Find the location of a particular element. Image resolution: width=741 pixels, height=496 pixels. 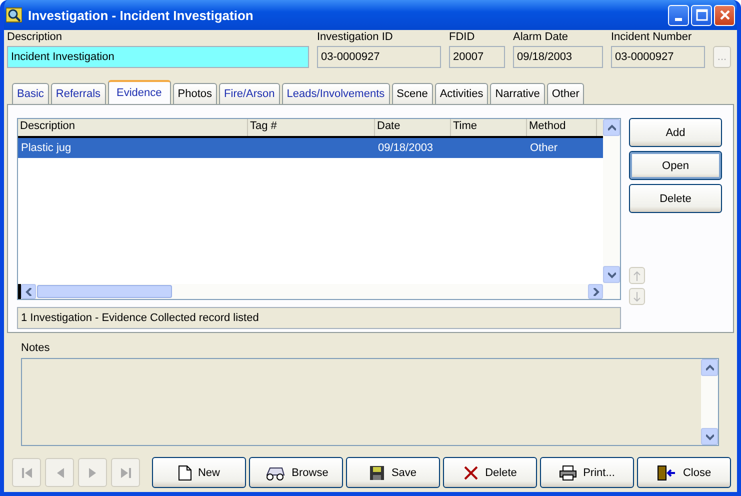

move-up-button is located at coordinates (637, 275).